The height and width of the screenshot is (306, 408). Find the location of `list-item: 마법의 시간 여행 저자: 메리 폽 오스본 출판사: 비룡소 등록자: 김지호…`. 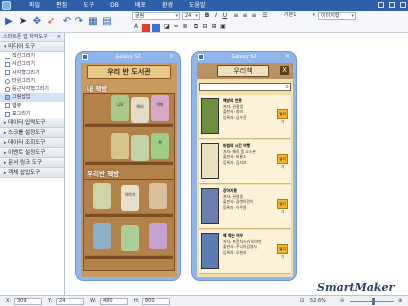

list-item: 마법의 시간 여행 저자: 메리 폽 오스본 출판사: 비룡소 등록자: 김지호… is located at coordinates (245, 162).